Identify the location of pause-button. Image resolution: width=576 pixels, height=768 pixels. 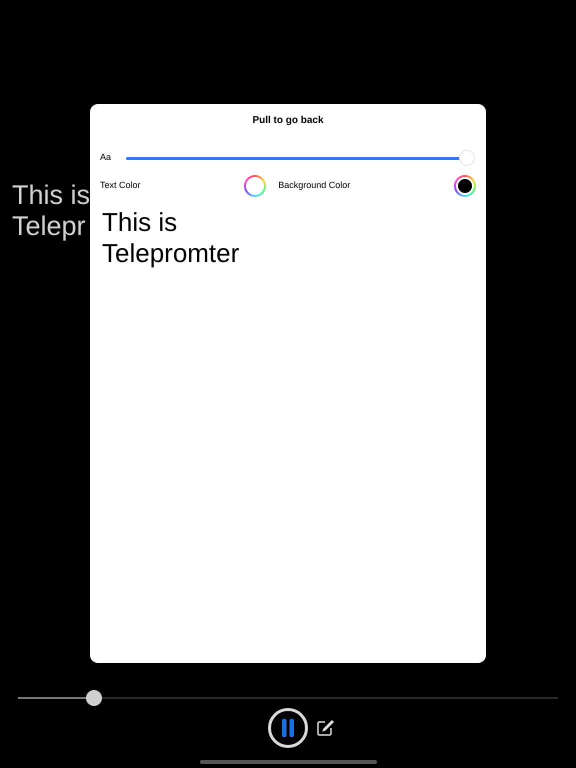
(288, 728).